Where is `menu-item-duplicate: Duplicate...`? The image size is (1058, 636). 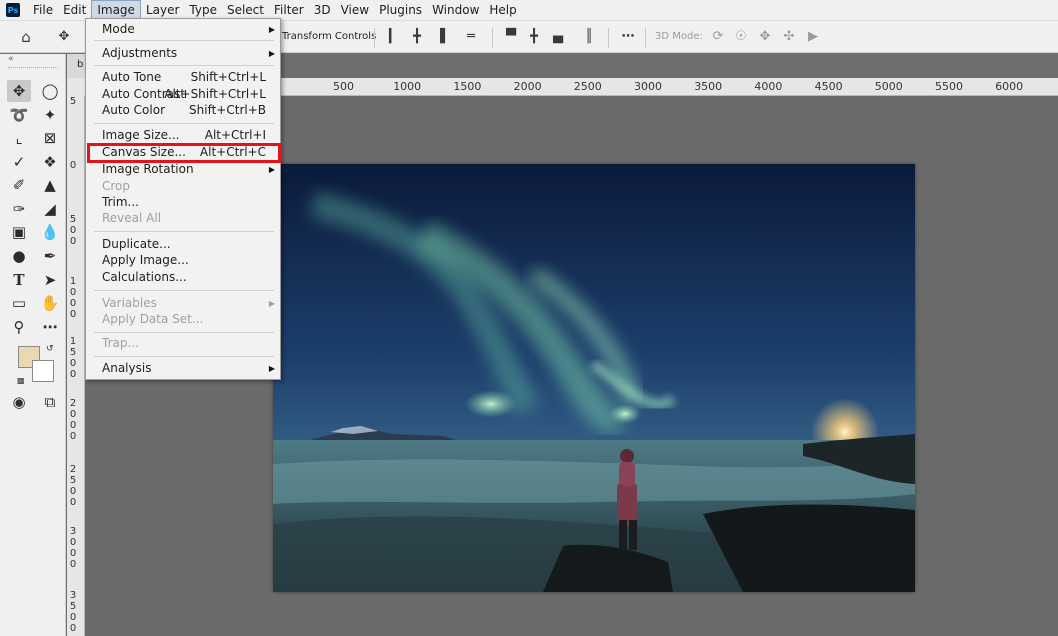 menu-item-duplicate: Duplicate... is located at coordinates (183, 244).